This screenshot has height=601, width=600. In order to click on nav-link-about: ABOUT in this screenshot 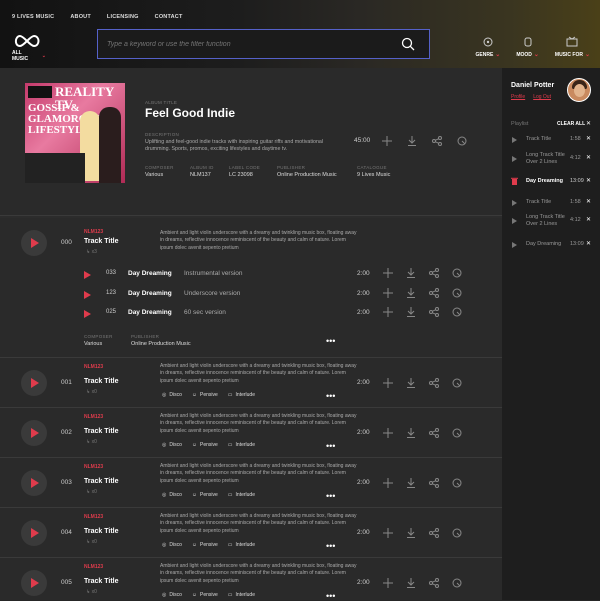, I will do `click(80, 17)`.